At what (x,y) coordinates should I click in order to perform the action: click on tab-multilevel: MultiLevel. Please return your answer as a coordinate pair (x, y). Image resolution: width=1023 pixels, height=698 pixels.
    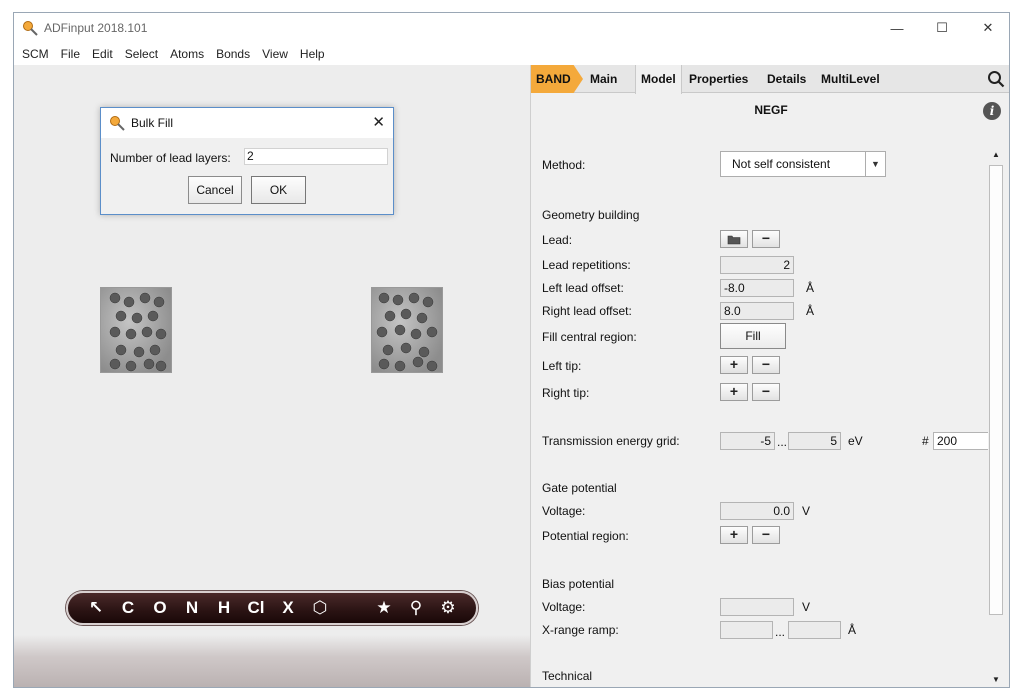
    Looking at the image, I should click on (850, 79).